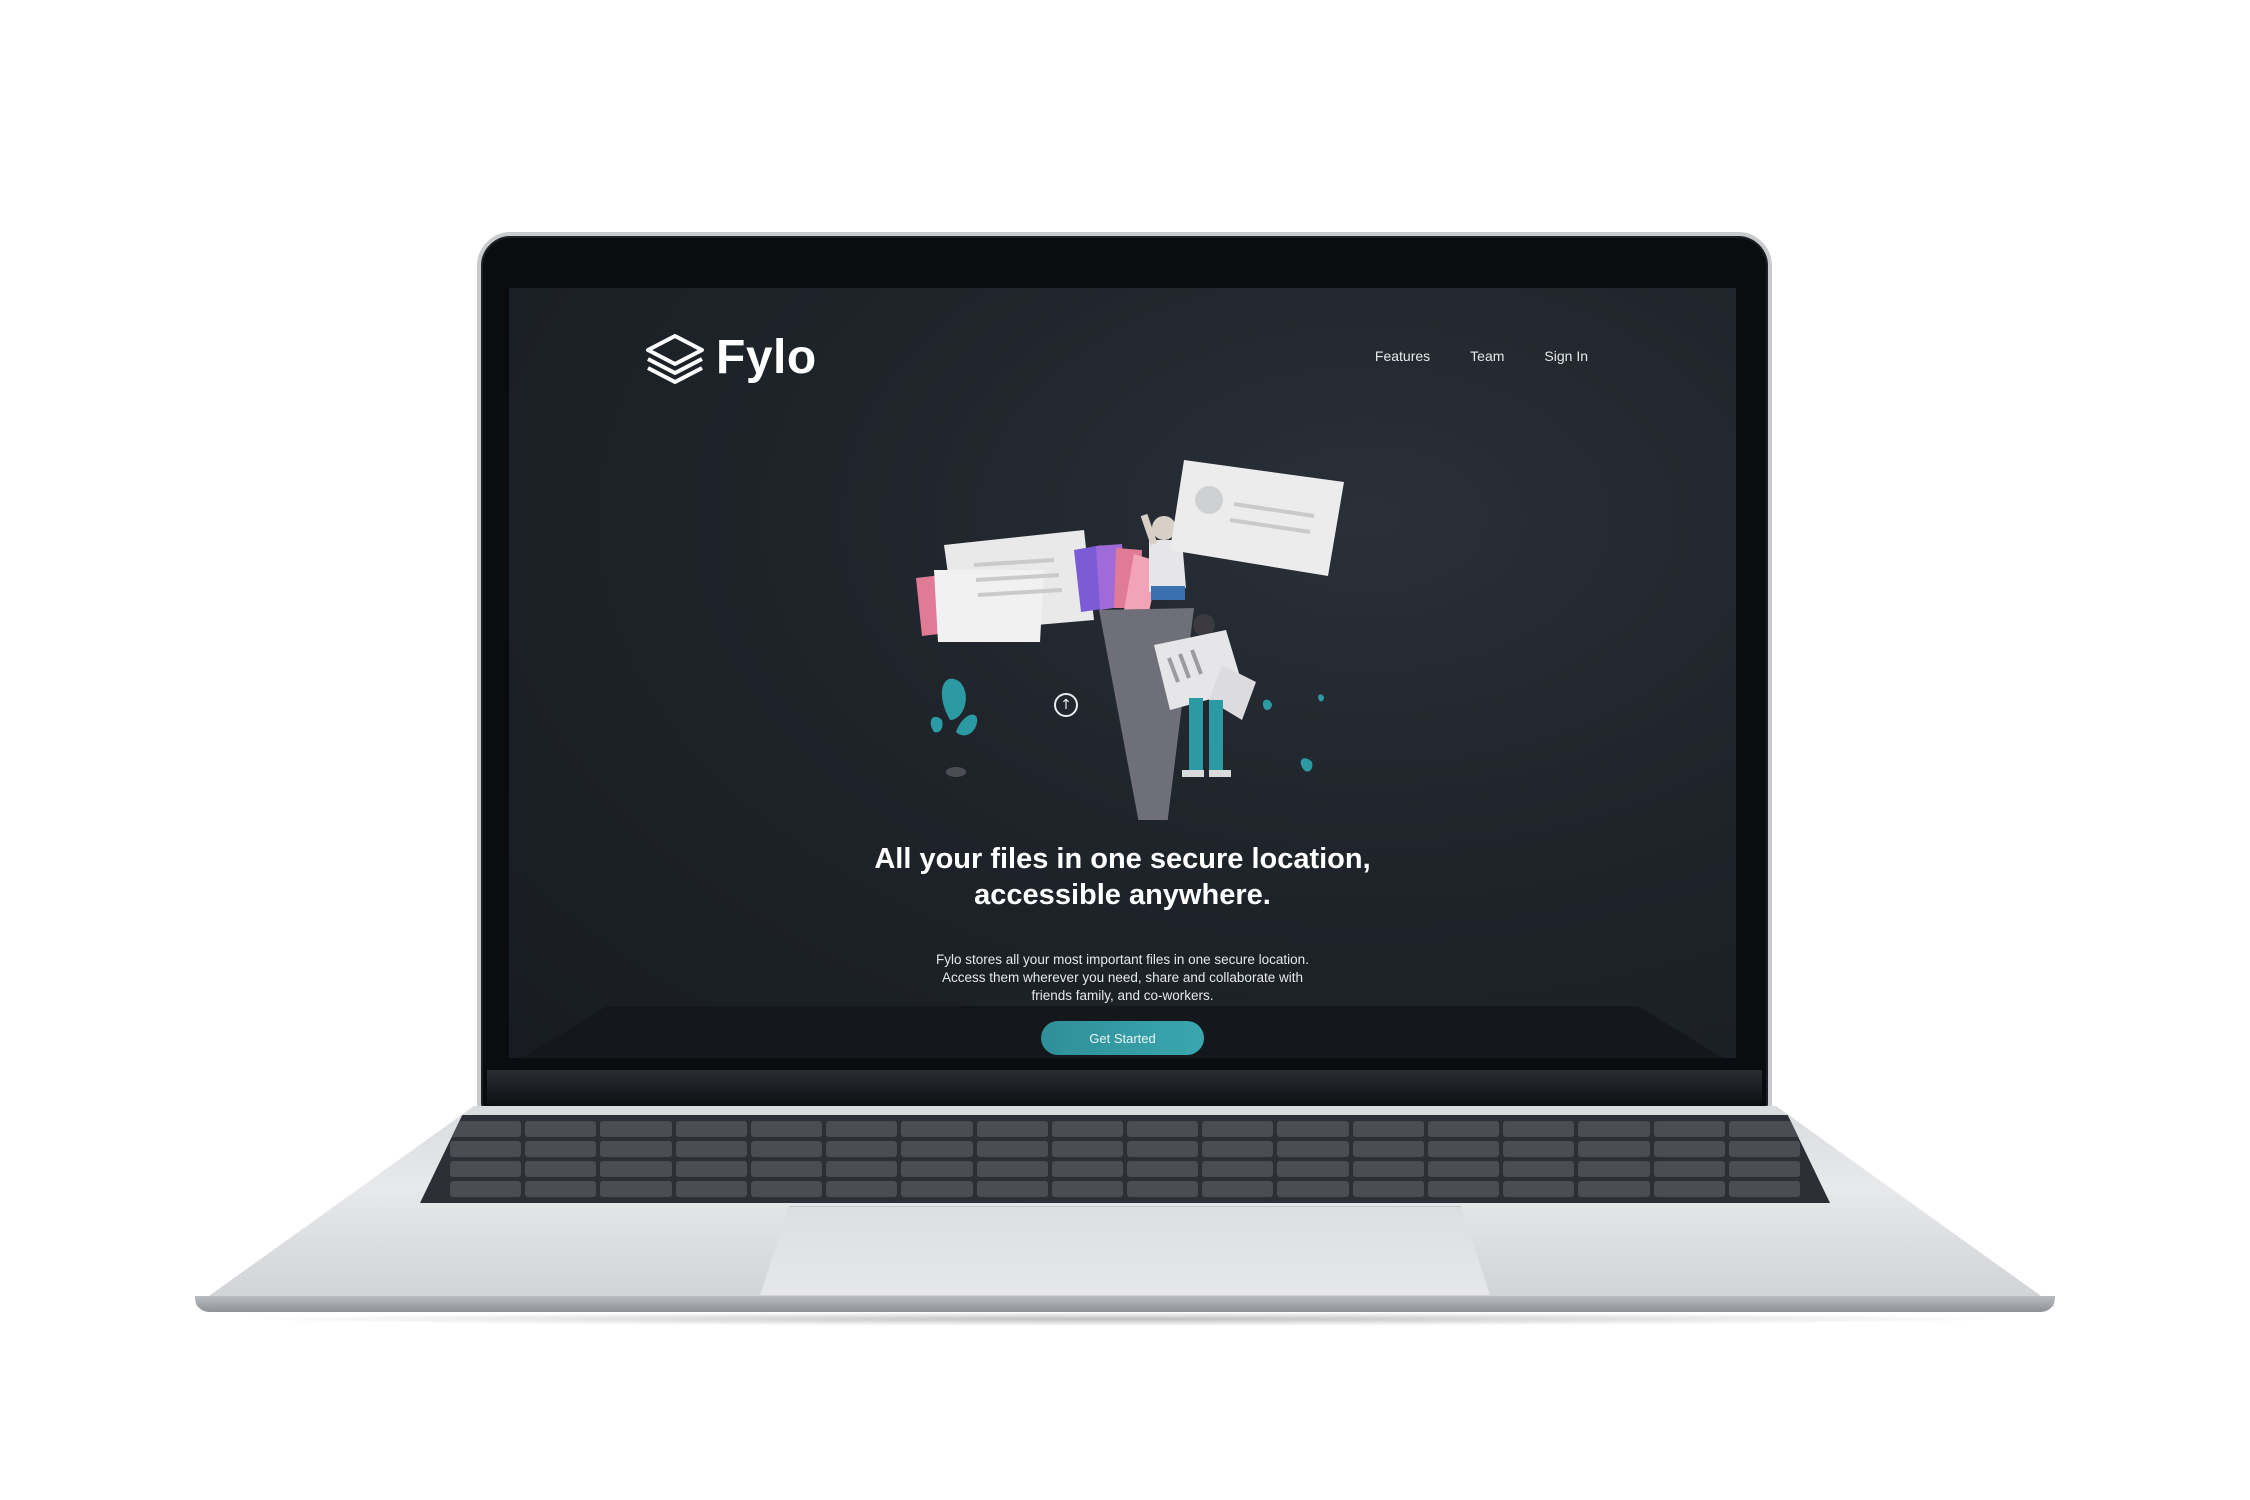  What do you see at coordinates (1125, 1319) in the screenshot?
I see `laptop-shadow` at bounding box center [1125, 1319].